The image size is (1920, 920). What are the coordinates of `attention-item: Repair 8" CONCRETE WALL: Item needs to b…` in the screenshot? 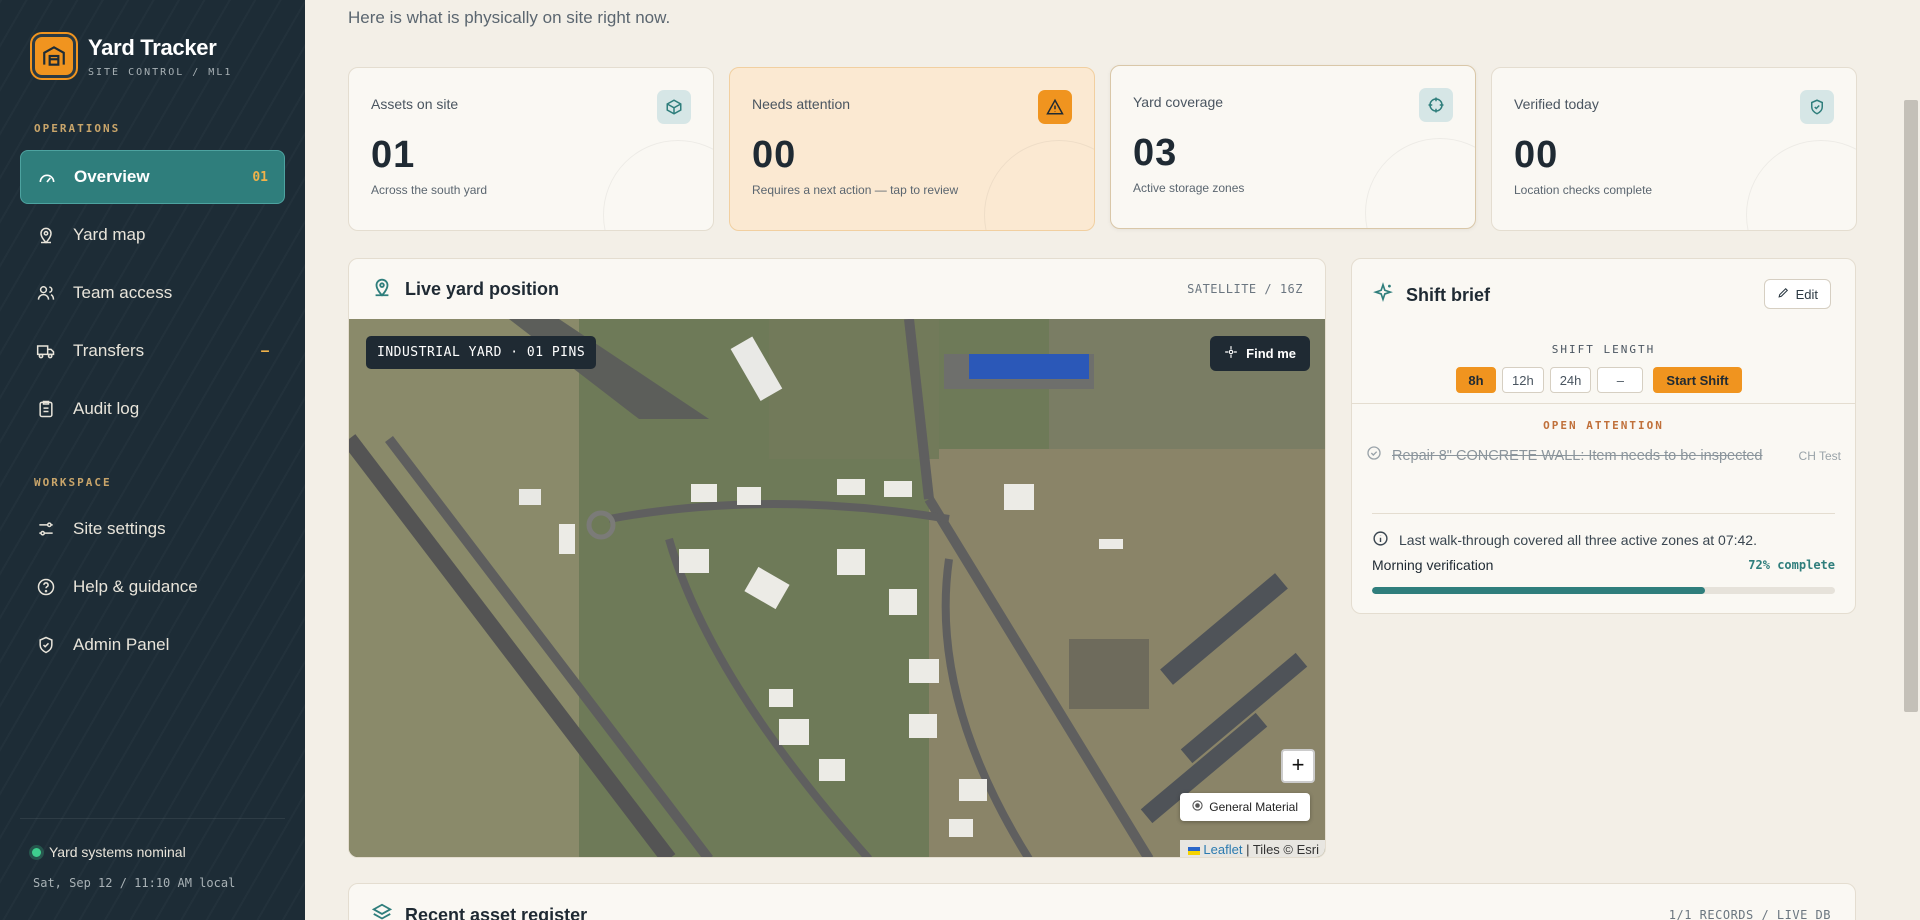 It's located at (1603, 455).